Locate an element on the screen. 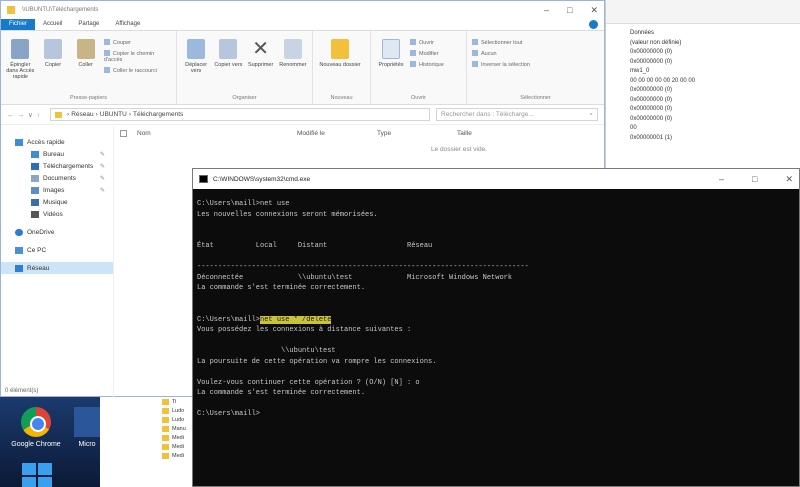  star-icon is located at coordinates (19, 142).